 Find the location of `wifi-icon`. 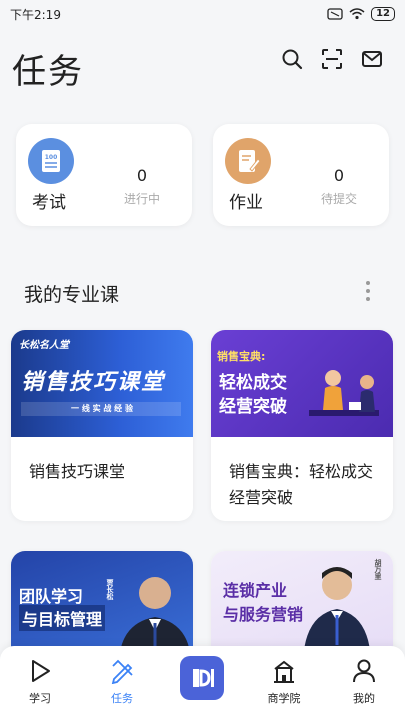

wifi-icon is located at coordinates (357, 14).